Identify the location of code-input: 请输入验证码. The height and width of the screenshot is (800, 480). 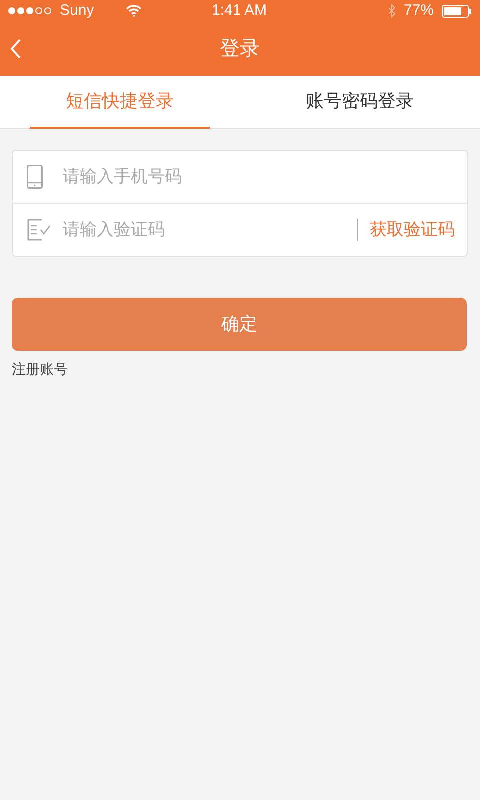
(210, 230).